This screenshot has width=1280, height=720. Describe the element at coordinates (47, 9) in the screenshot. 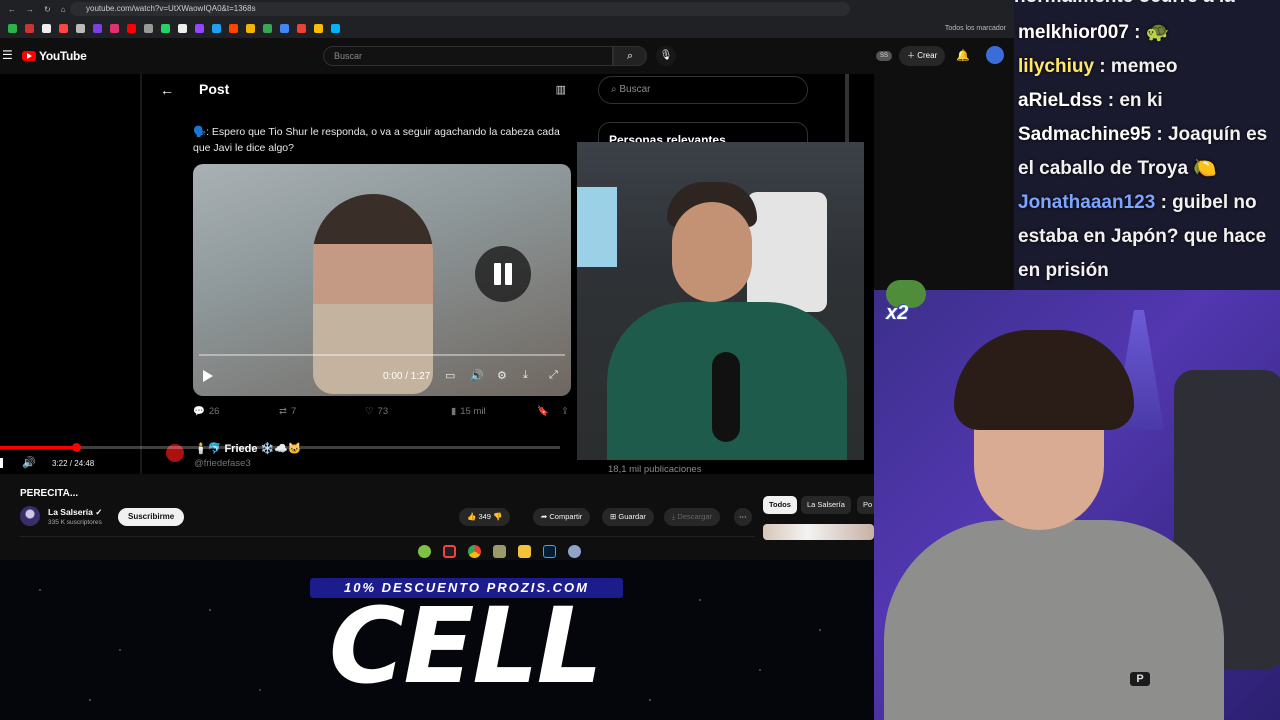

I see `reload-icon: ↻` at that location.